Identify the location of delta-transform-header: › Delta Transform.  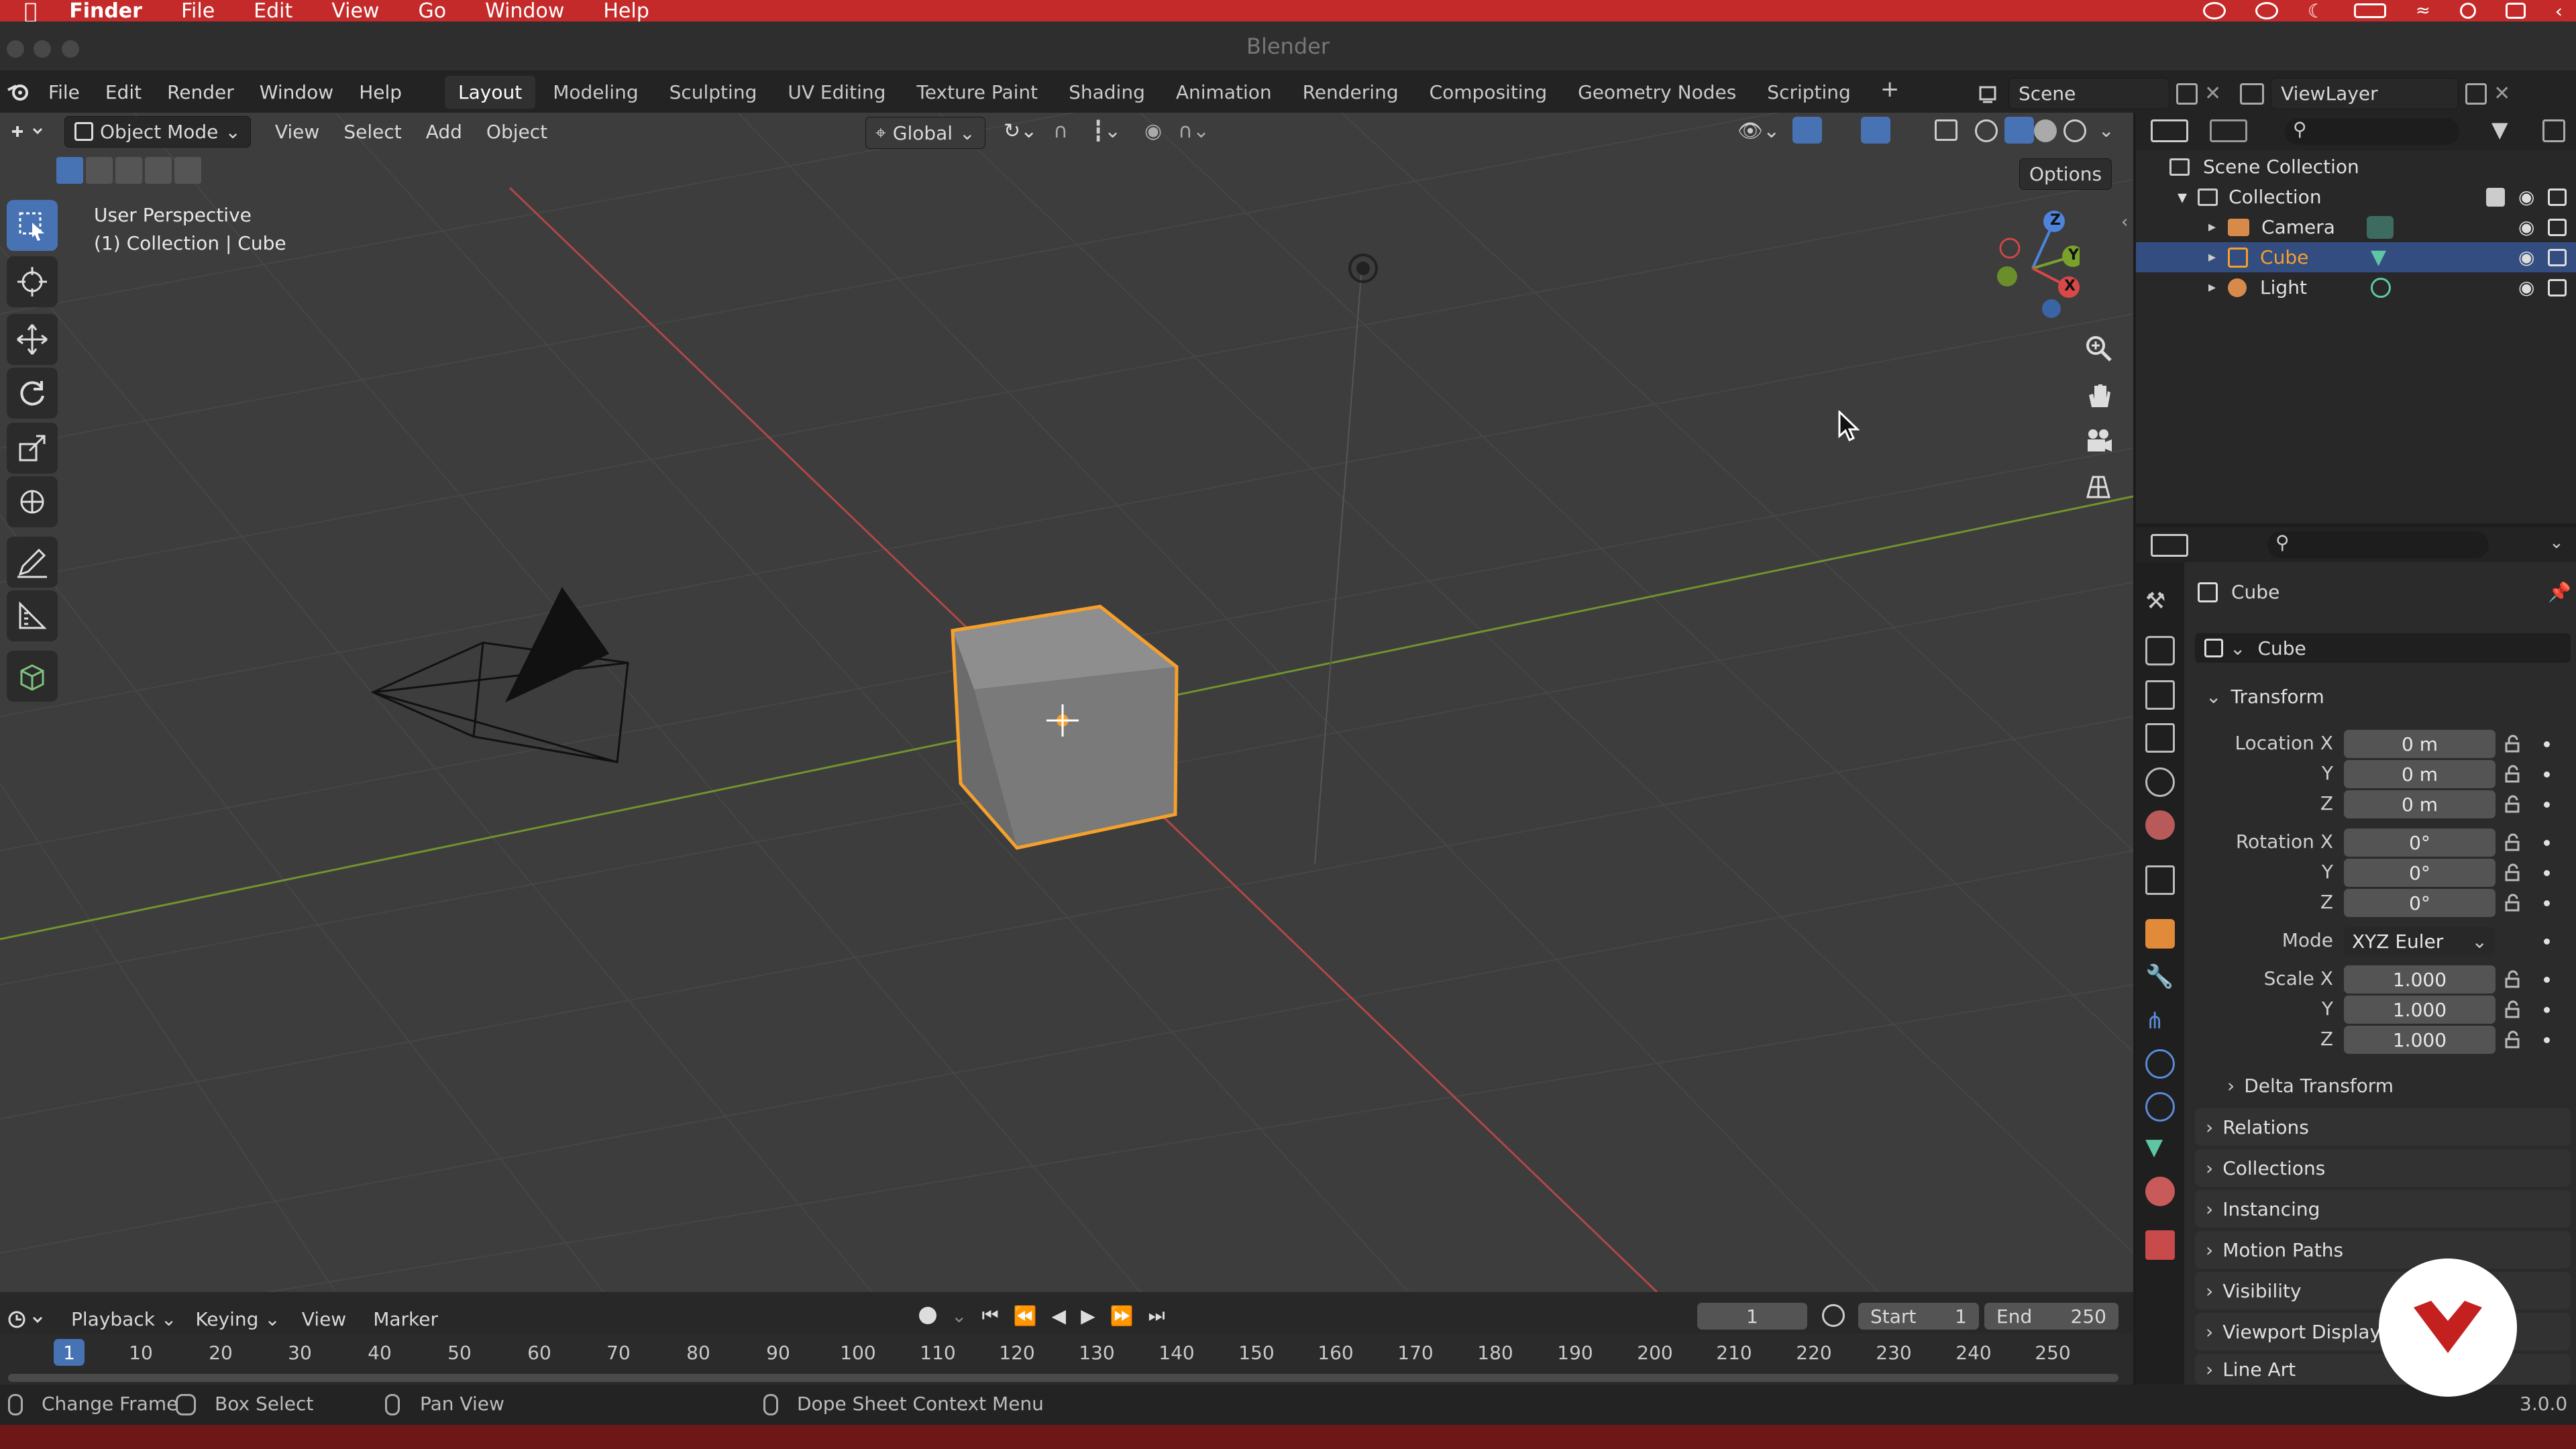
(2310, 1086).